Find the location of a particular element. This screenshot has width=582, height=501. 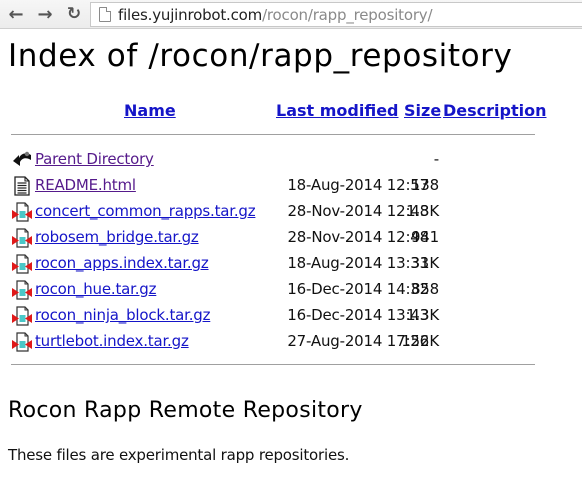

reload-button: ↻ is located at coordinates (74, 14).